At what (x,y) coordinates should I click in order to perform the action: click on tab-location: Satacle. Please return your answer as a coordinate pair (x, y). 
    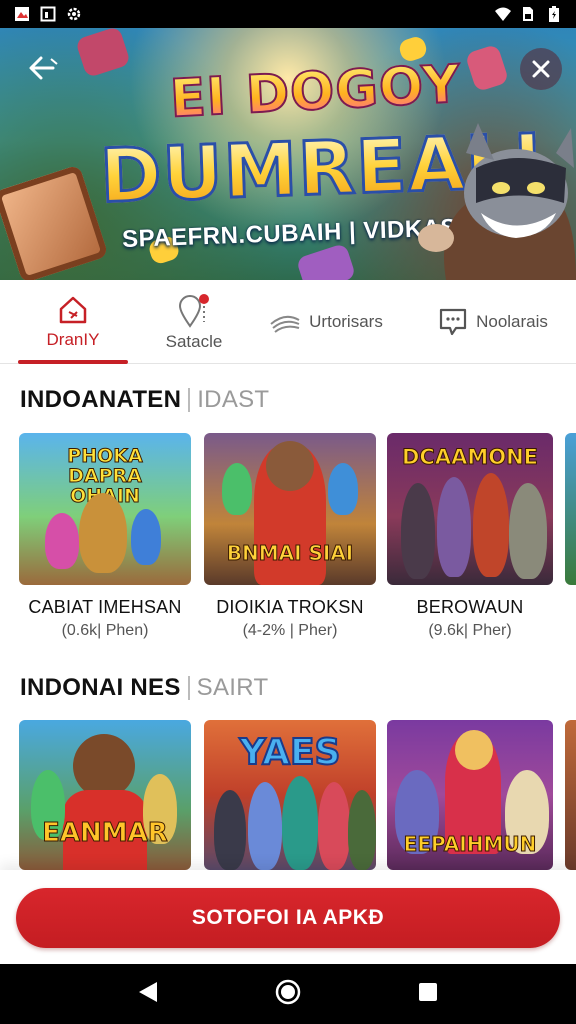
    Looking at the image, I should click on (194, 322).